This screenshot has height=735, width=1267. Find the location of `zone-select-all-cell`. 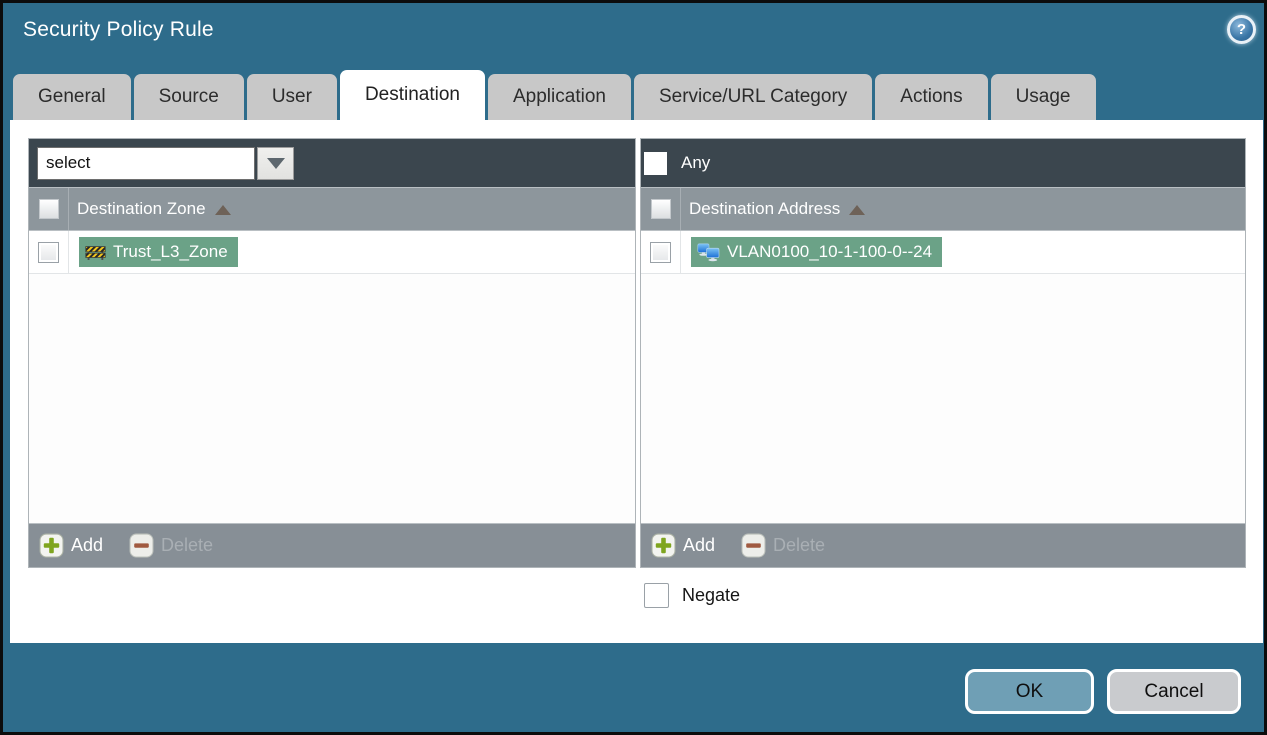

zone-select-all-cell is located at coordinates (49, 209).